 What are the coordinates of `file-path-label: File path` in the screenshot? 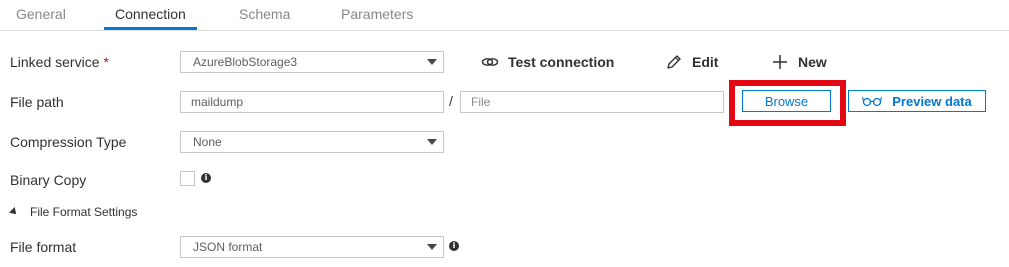 It's located at (37, 102).